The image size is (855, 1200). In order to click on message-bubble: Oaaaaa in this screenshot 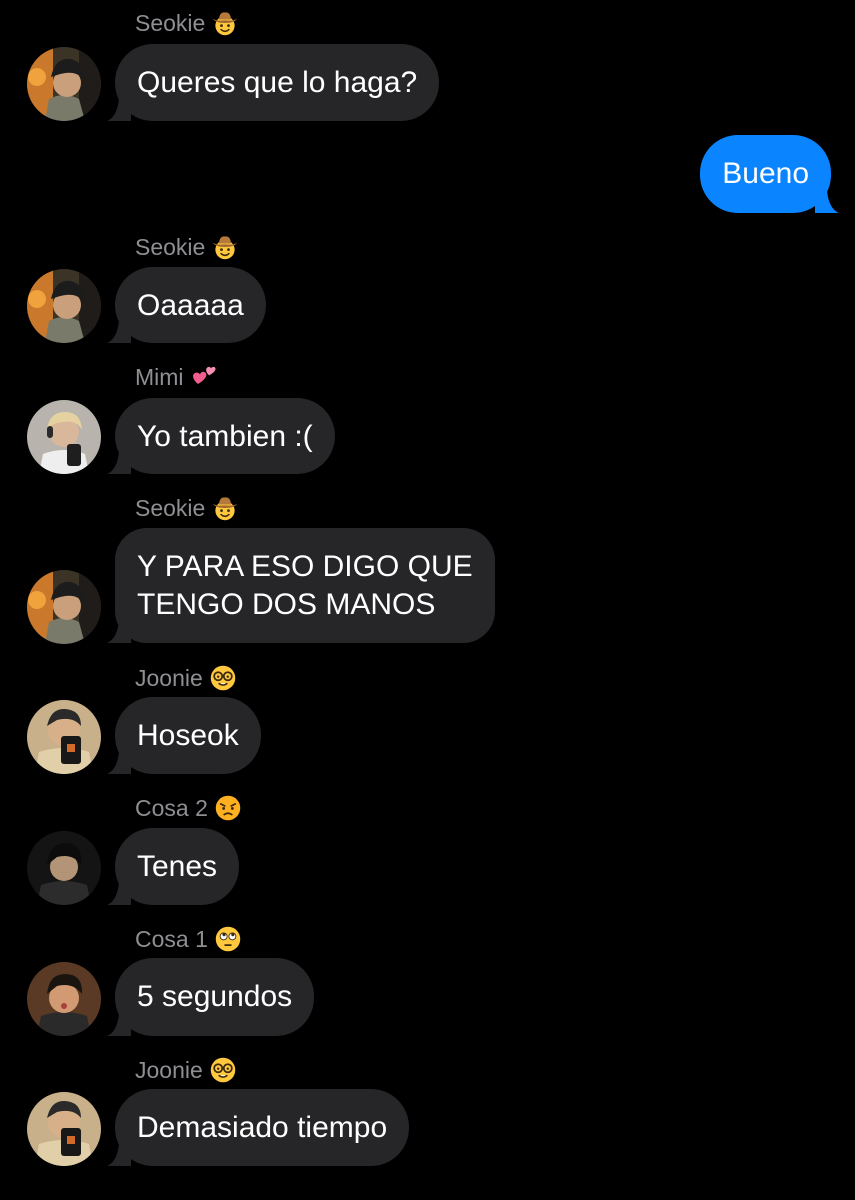, I will do `click(190, 305)`.